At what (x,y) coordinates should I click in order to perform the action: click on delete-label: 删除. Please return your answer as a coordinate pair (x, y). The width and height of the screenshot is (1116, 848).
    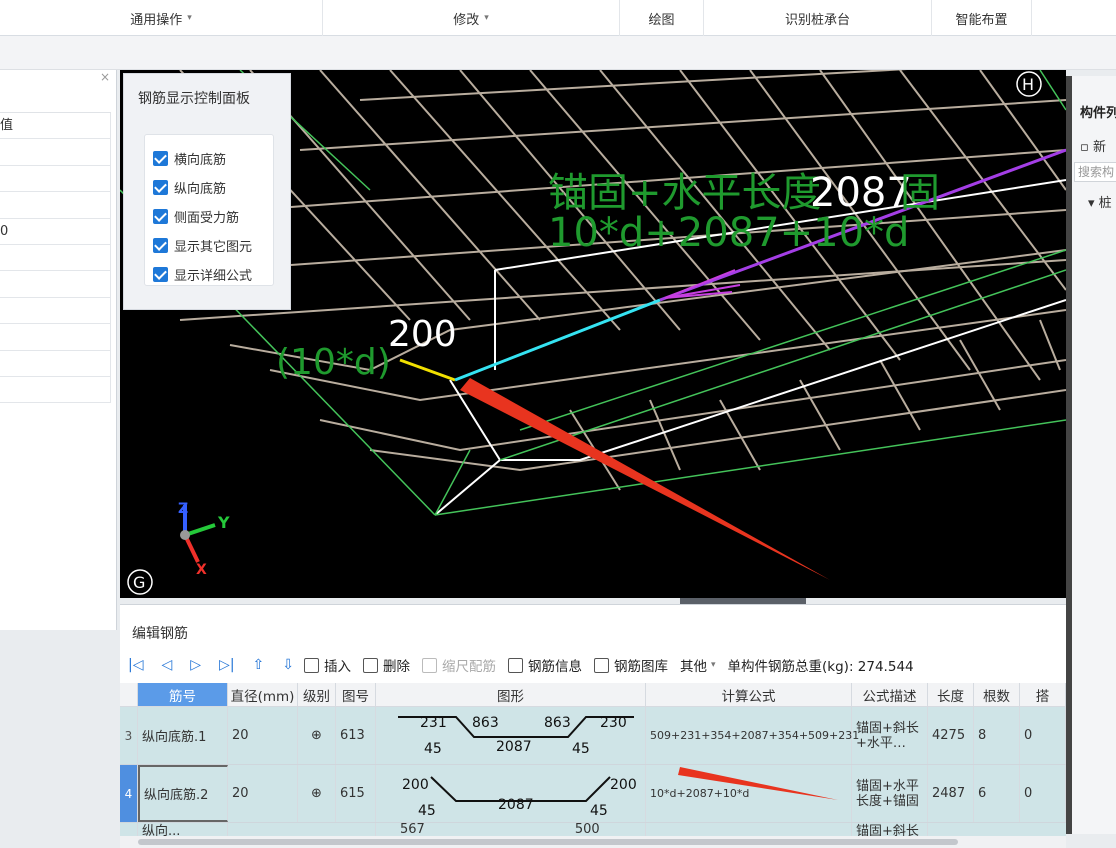
    Looking at the image, I should click on (396, 667).